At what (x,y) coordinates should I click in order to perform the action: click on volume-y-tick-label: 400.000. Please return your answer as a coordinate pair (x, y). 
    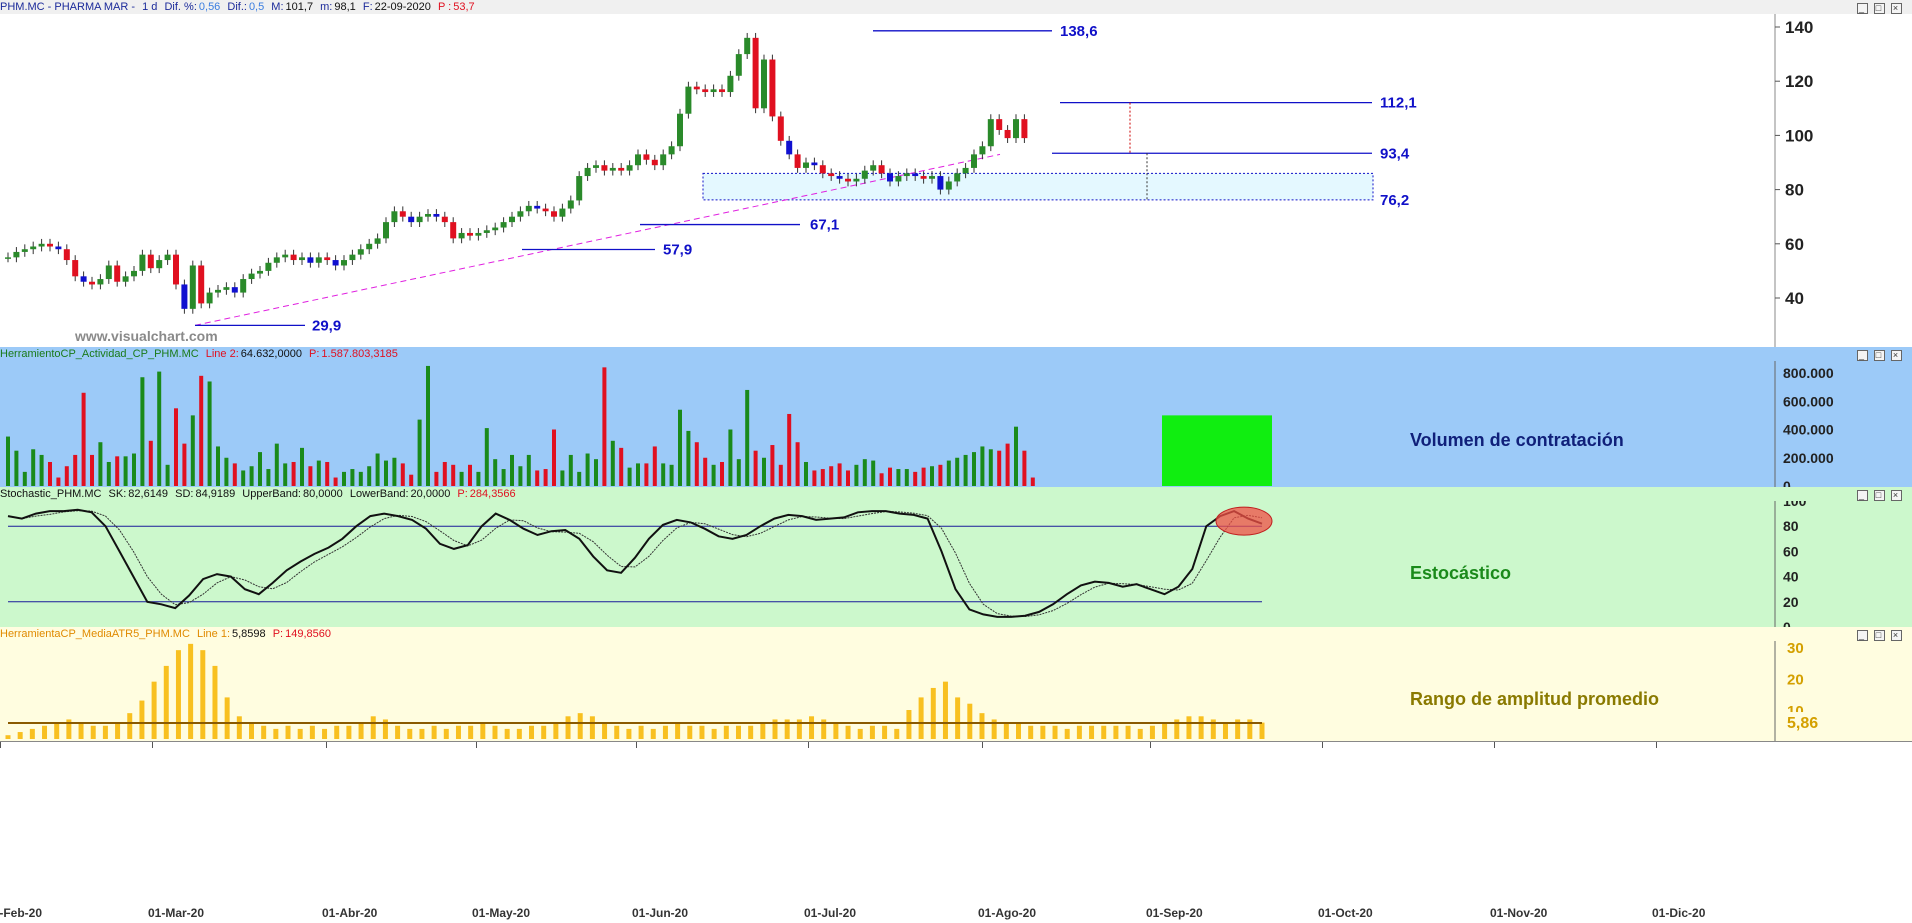
    Looking at the image, I should click on (1808, 430).